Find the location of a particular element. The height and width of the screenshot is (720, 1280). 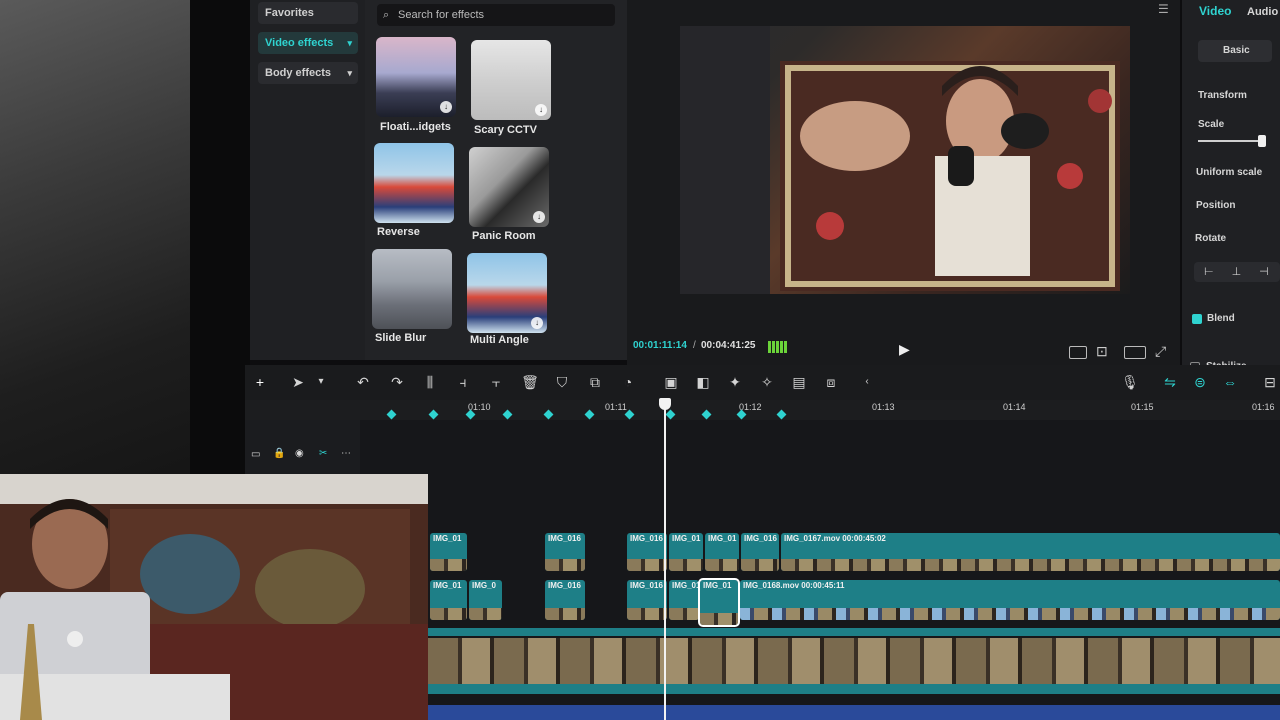

delete-icon: 🗑 is located at coordinates (530, 382).